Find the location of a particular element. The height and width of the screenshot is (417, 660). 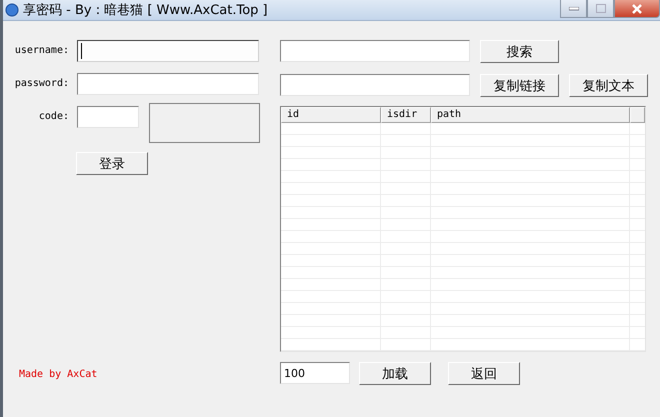

search-field is located at coordinates (375, 51).